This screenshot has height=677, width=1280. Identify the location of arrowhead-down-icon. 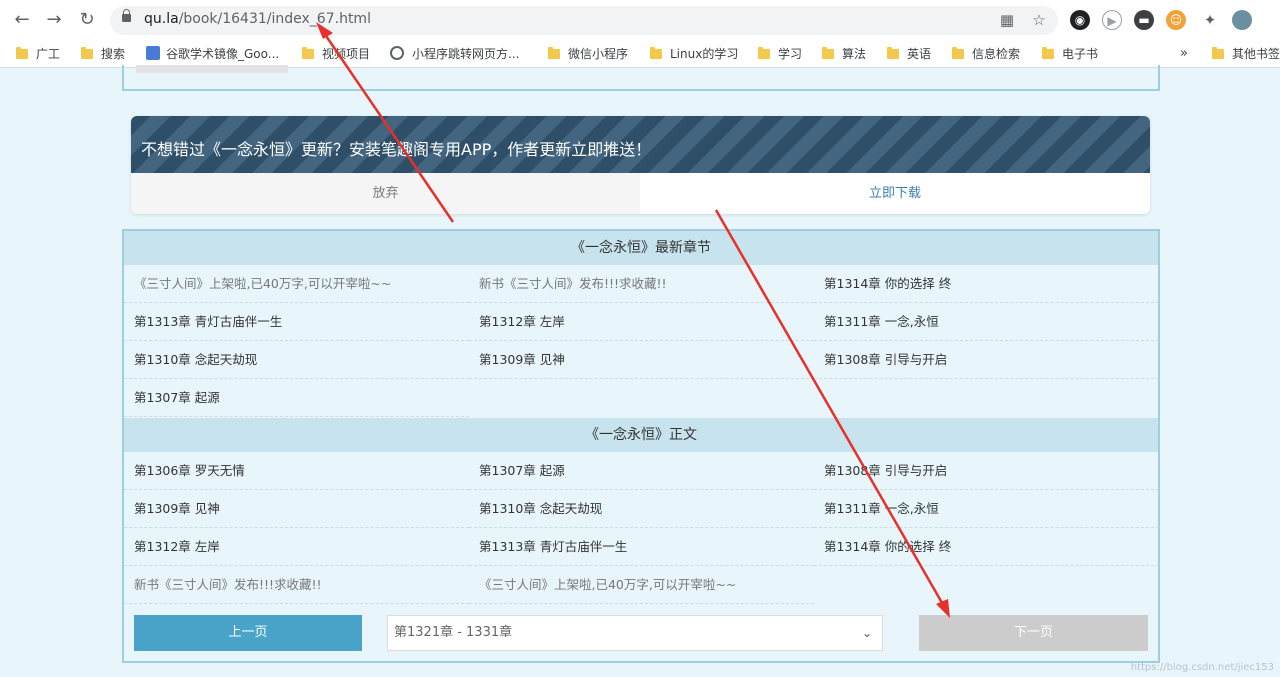
(943, 608).